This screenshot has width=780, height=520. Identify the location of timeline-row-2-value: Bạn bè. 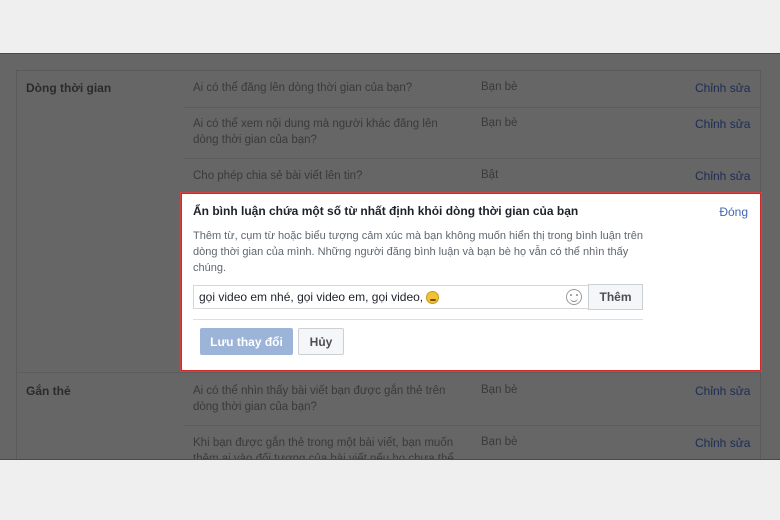
(499, 123).